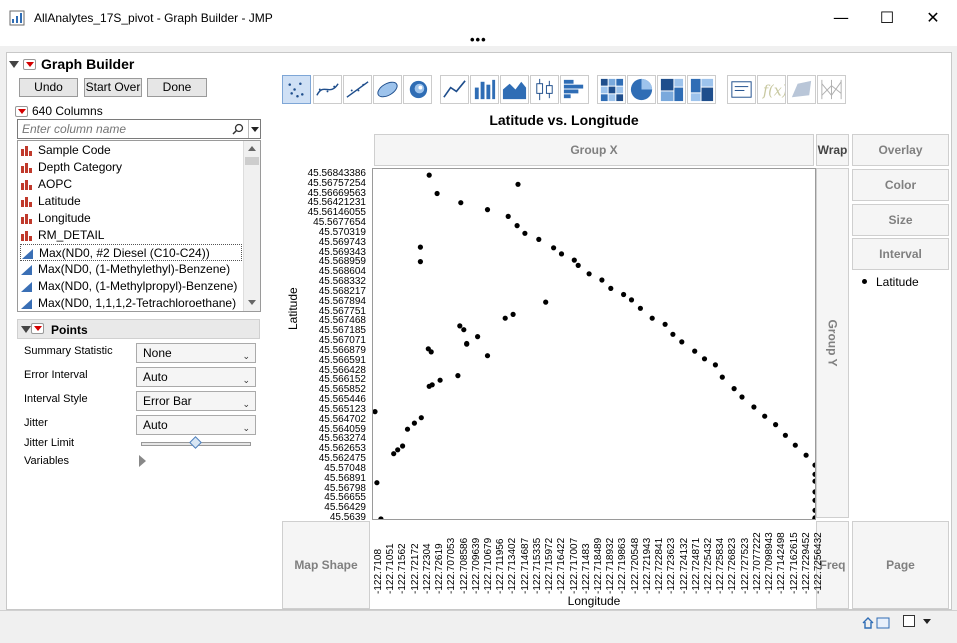 This screenshot has width=957, height=643. What do you see at coordinates (741, 89) in the screenshot?
I see `caption-box-icon` at bounding box center [741, 89].